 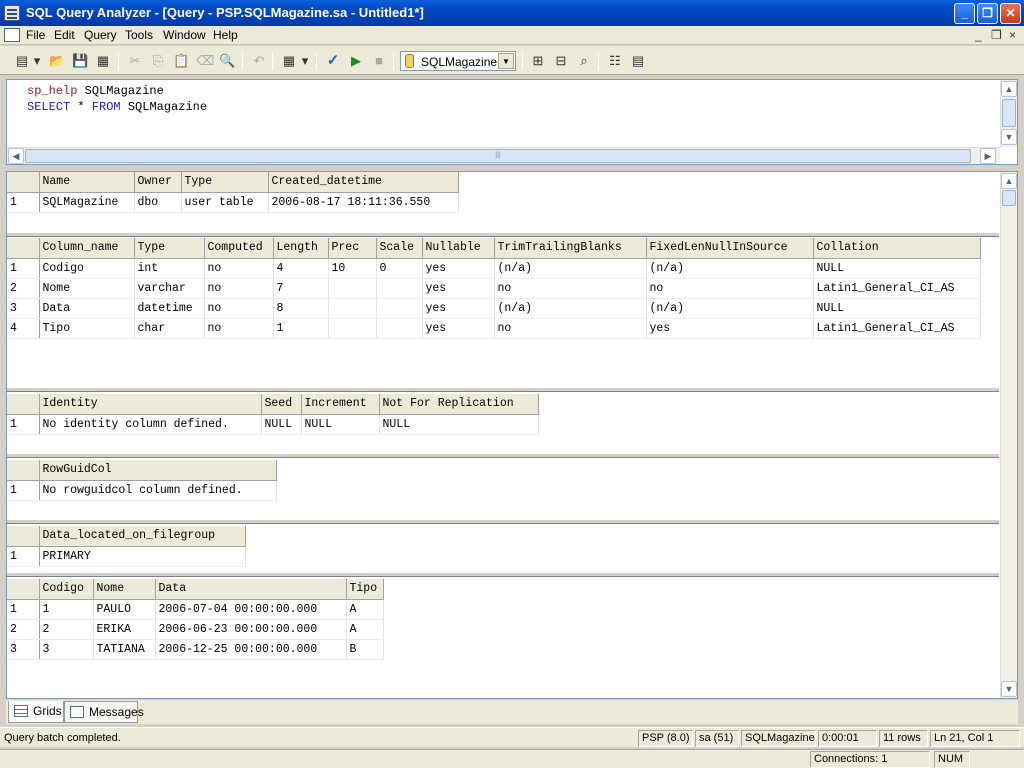 What do you see at coordinates (340, 404) in the screenshot?
I see `column-header: Increment` at bounding box center [340, 404].